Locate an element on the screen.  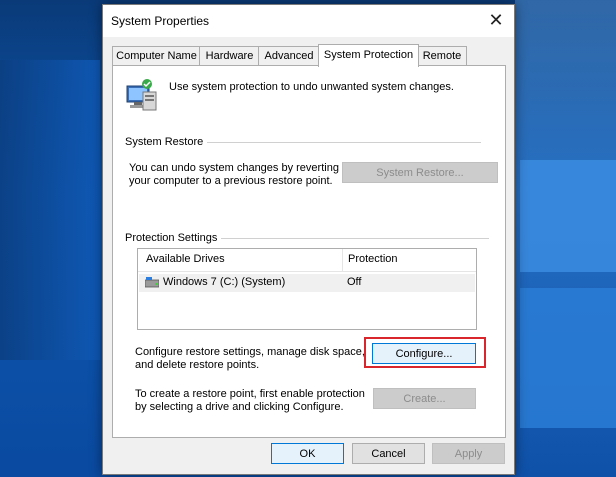
desktop-logo-pane-top is located at coordinates (568, 216).